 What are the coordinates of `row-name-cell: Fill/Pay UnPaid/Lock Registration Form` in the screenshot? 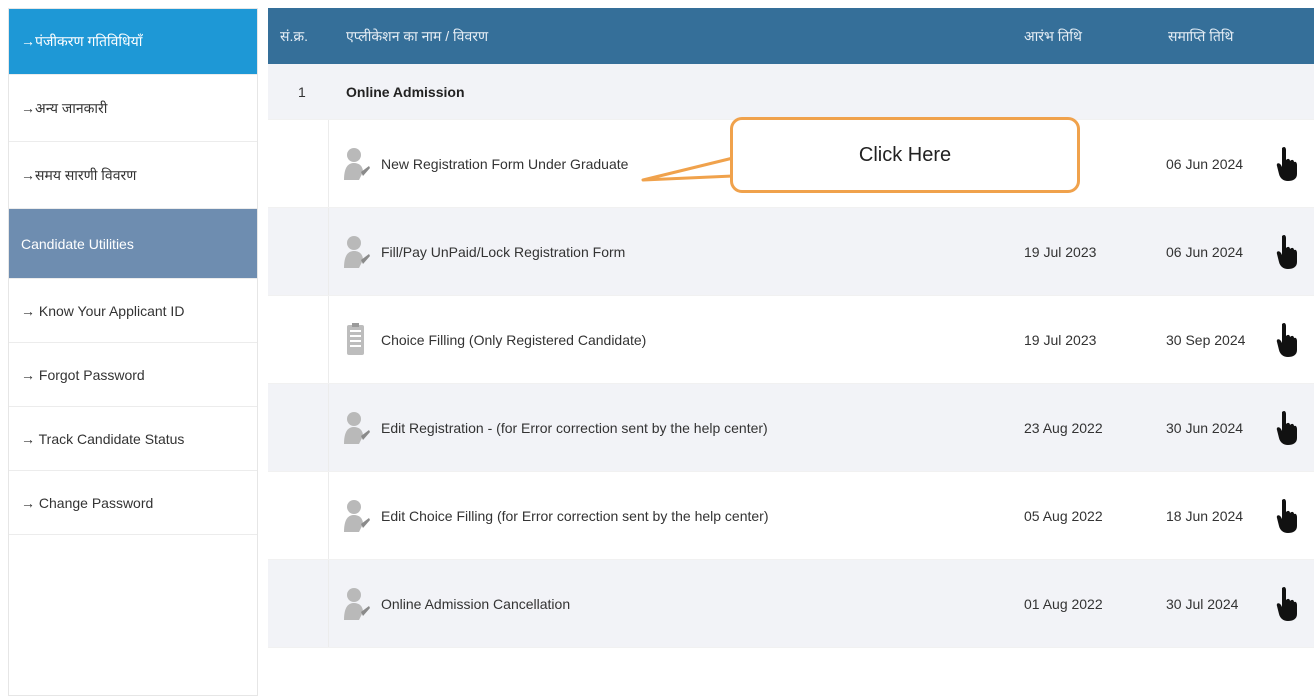 It's located at (666, 251).